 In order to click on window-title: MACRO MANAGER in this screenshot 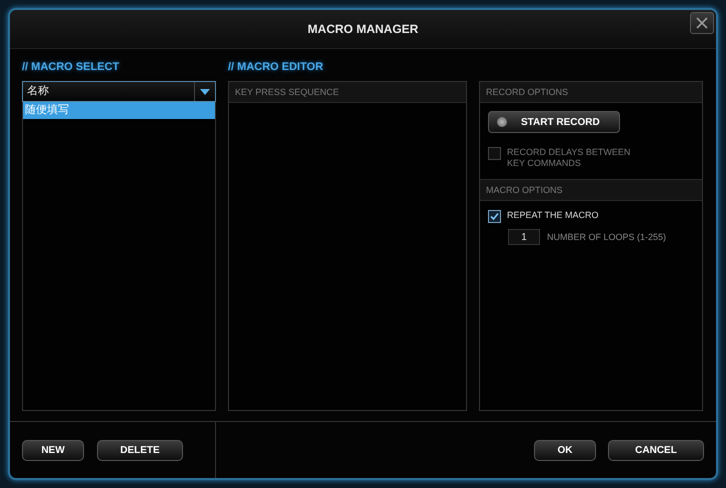, I will do `click(363, 29)`.